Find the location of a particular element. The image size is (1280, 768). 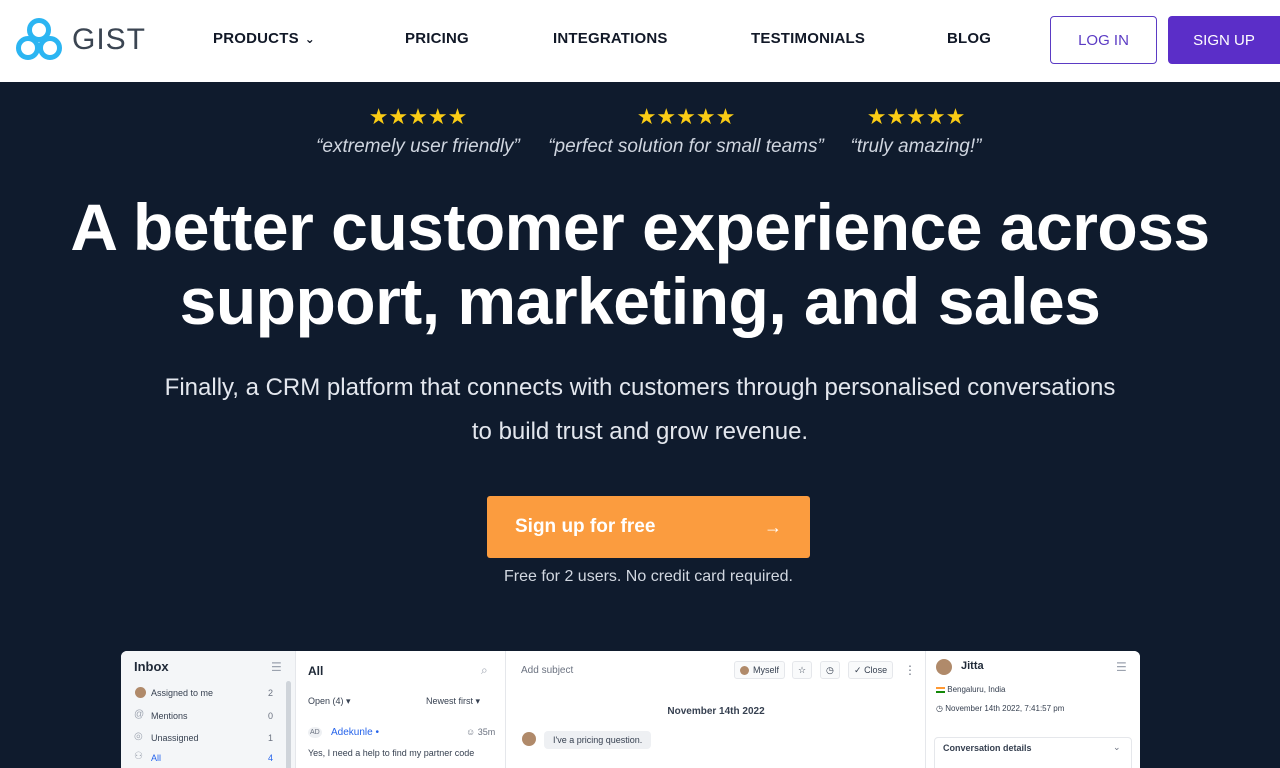

inbox-item-label: Unassigned is located at coordinates (175, 738).